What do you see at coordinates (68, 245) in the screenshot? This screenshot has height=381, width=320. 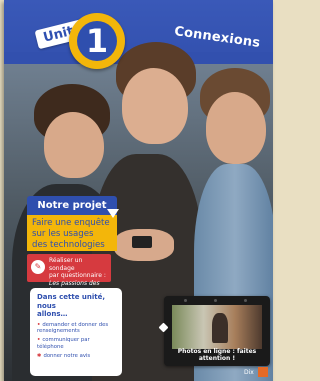 I see `final-project-line: des technologies` at bounding box center [68, 245].